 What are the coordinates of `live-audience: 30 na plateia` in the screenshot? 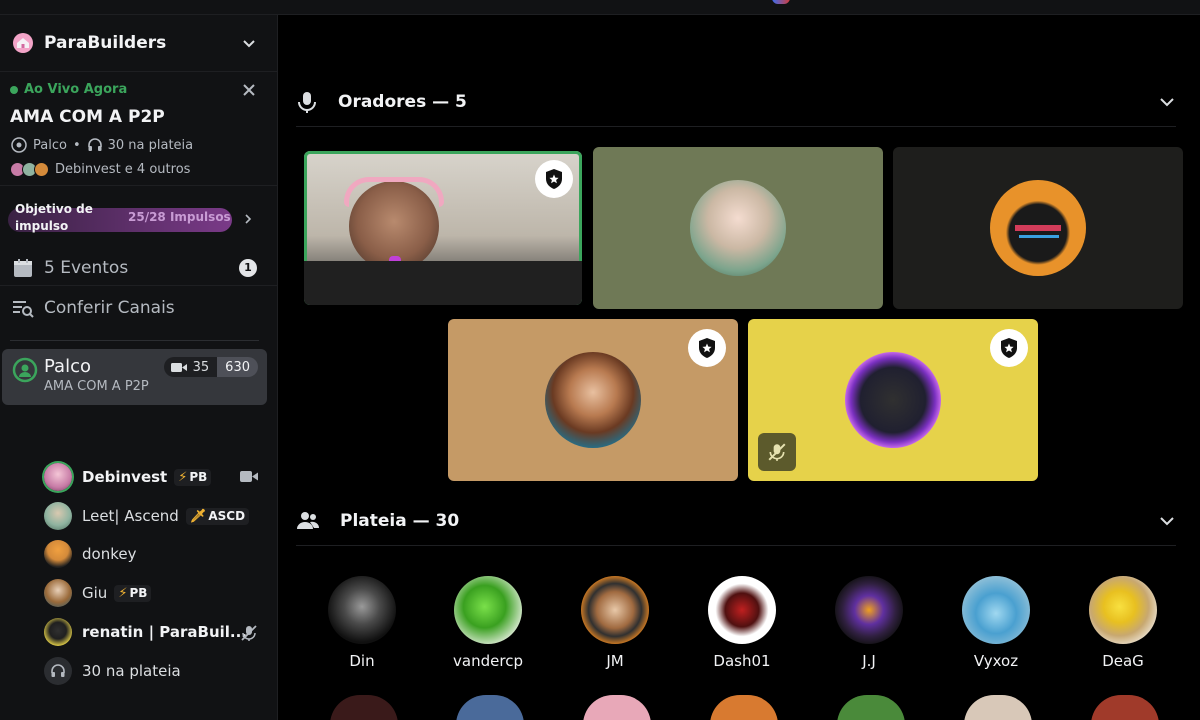 It's located at (150, 145).